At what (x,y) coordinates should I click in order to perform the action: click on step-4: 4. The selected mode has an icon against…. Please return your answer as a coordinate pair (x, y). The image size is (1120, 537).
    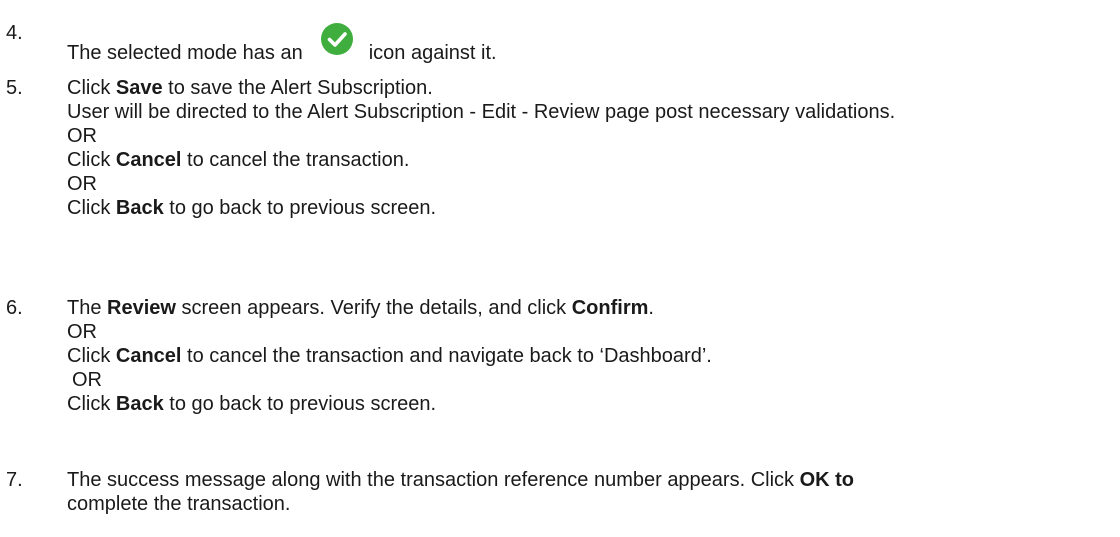
    Looking at the image, I should click on (560, 38).